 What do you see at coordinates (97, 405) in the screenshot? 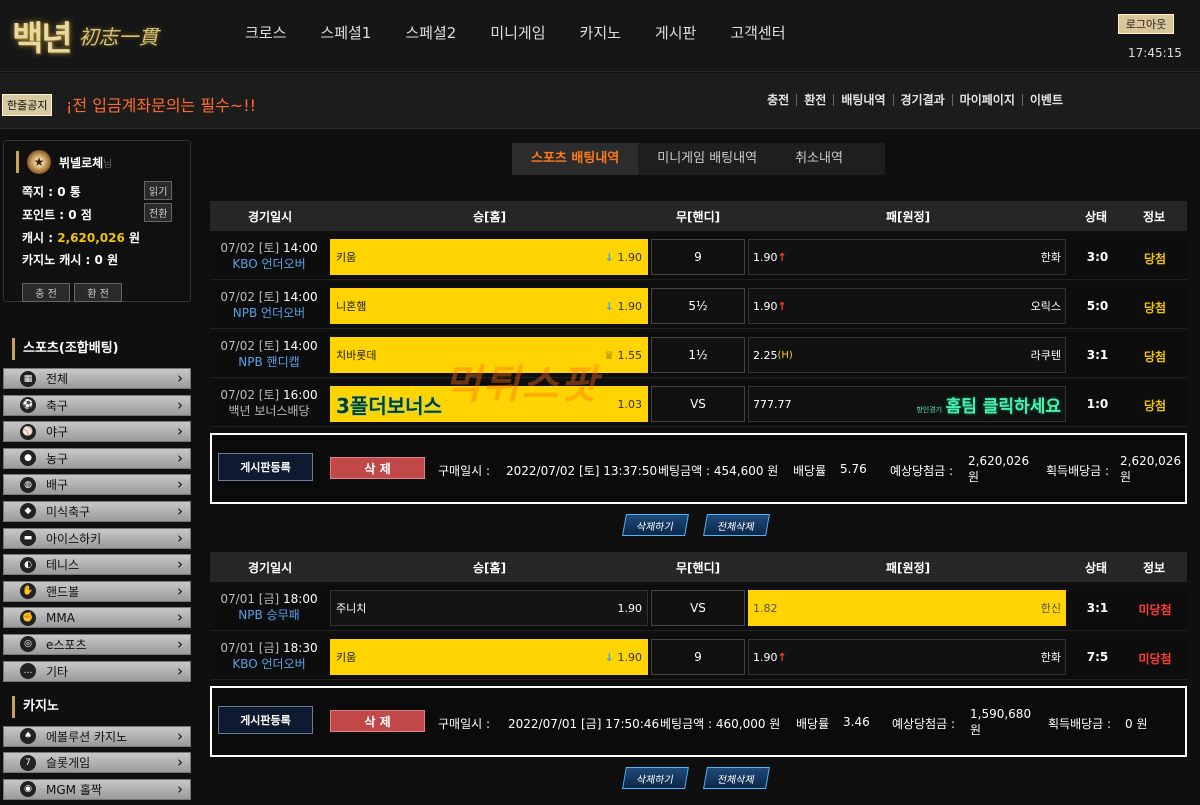
I see `menu-soccer: ⚽ 축구 ›` at bounding box center [97, 405].